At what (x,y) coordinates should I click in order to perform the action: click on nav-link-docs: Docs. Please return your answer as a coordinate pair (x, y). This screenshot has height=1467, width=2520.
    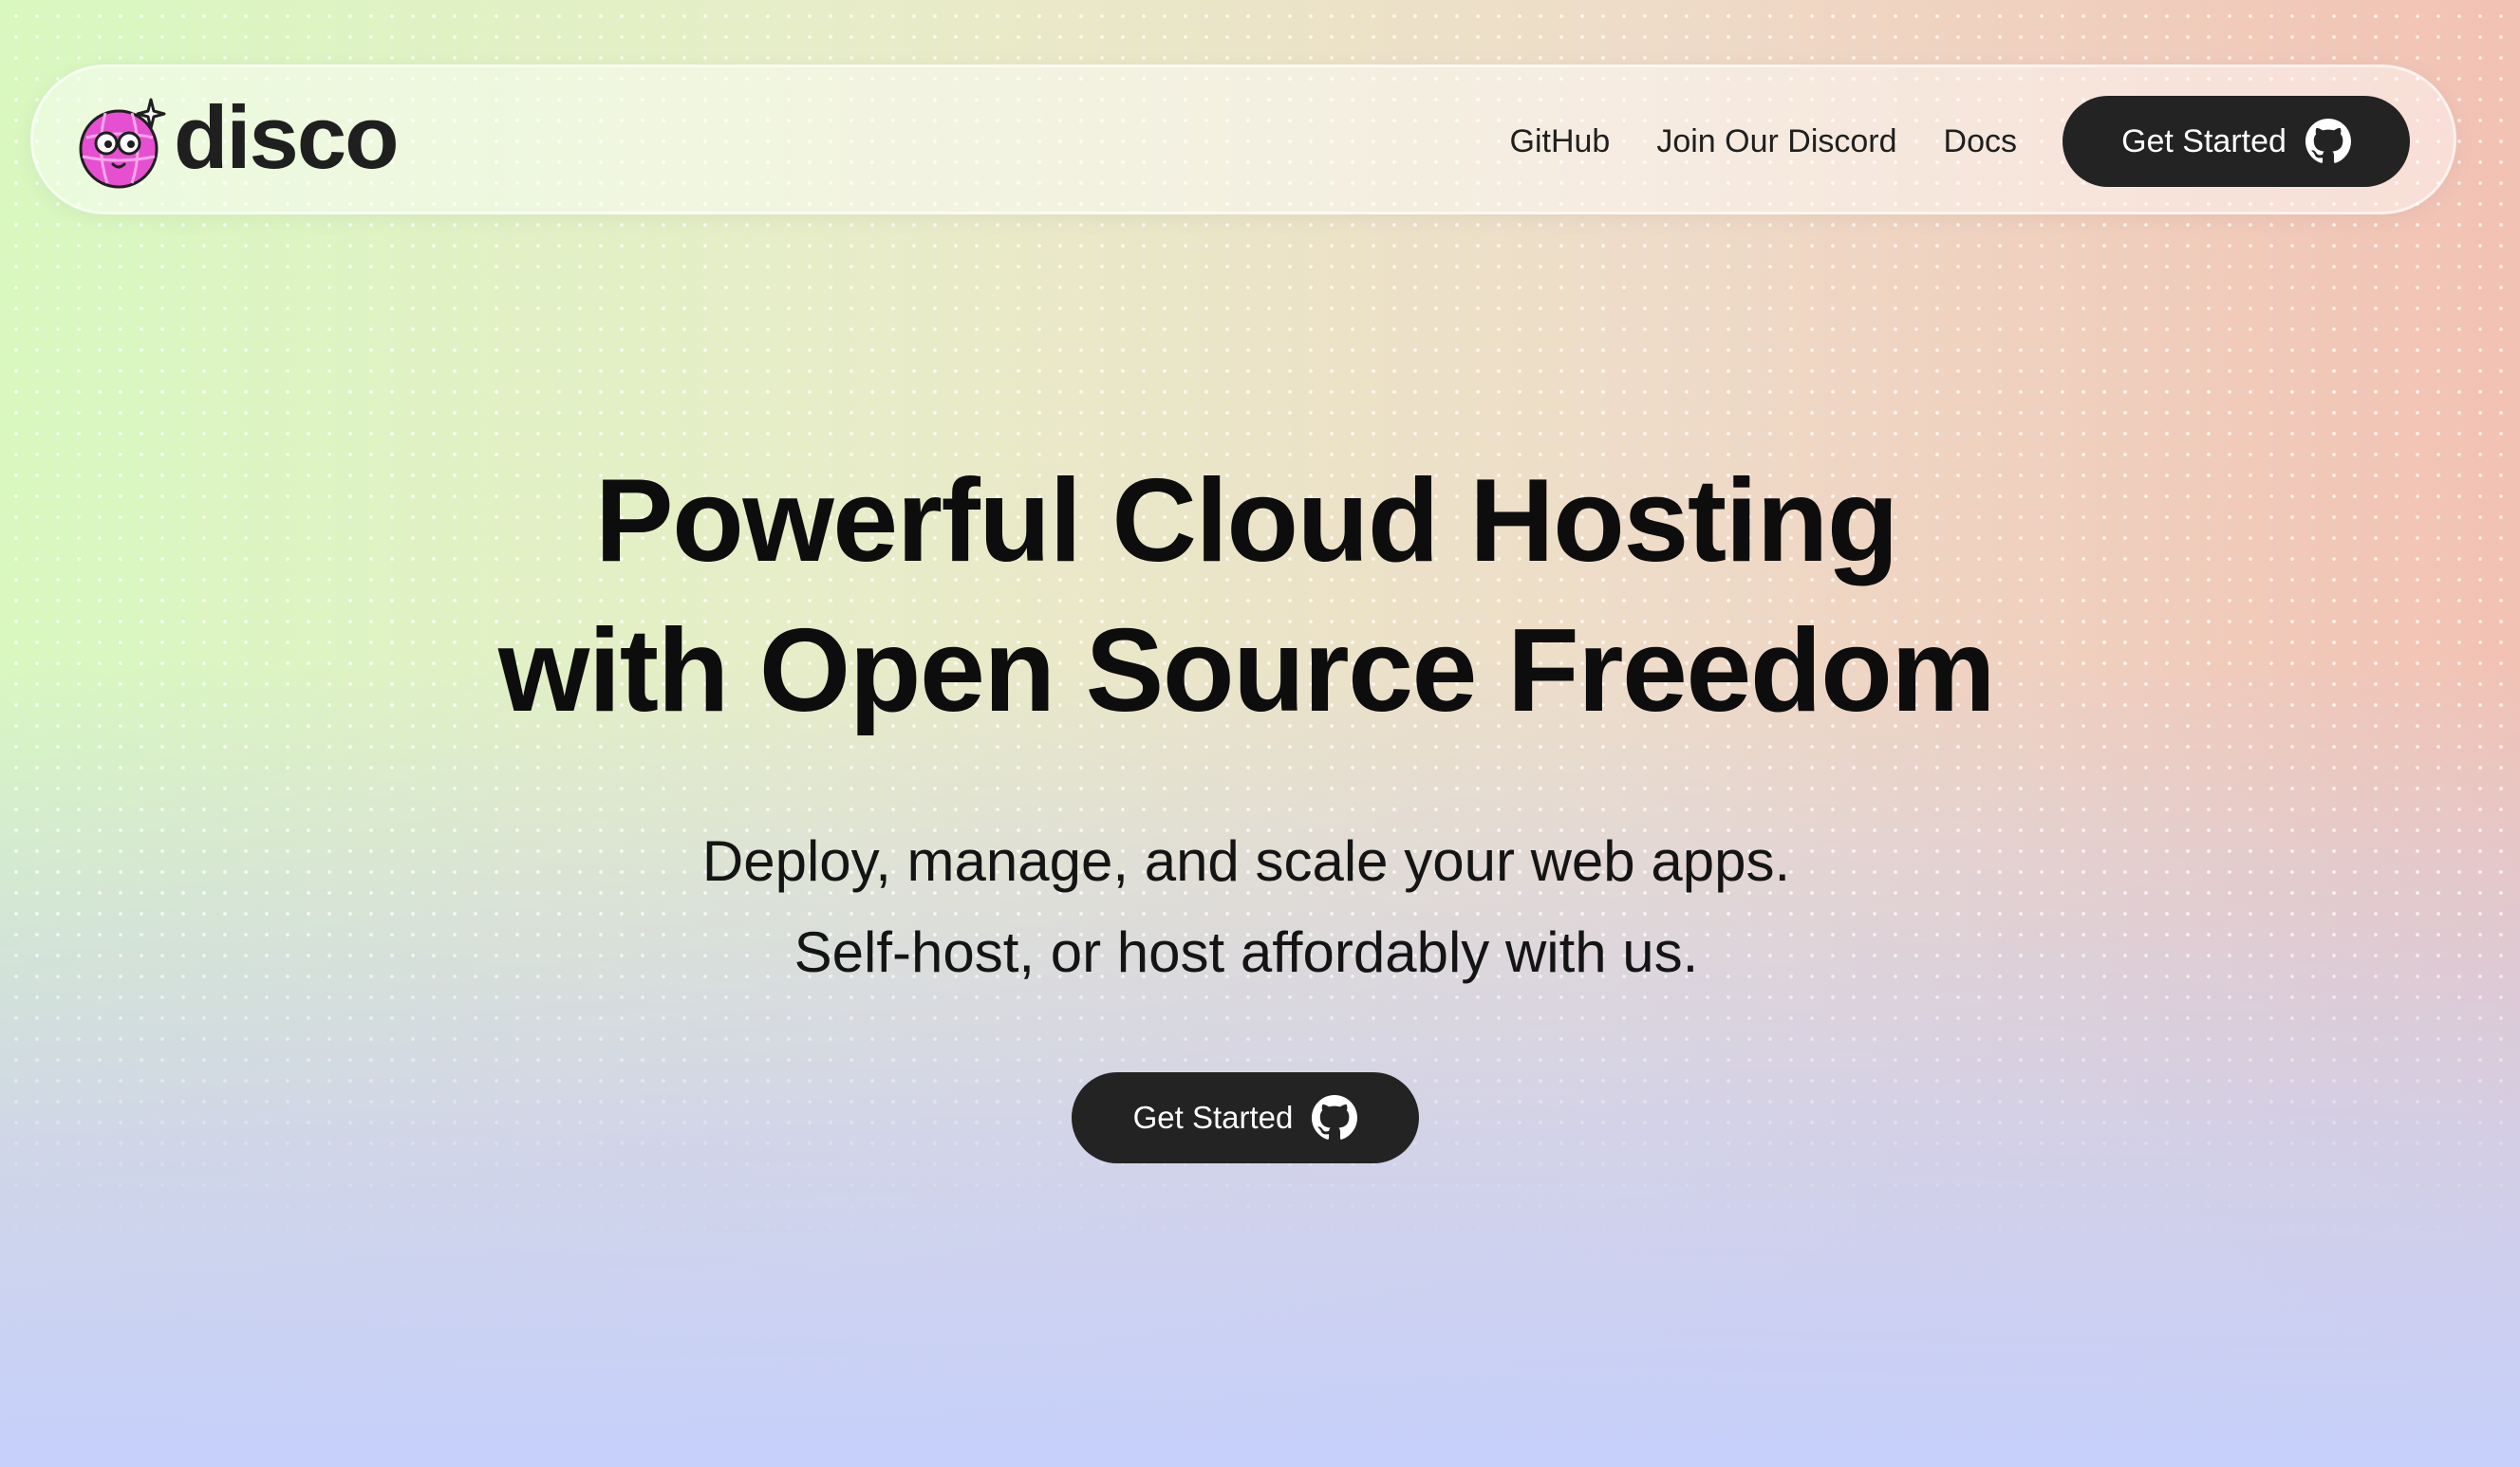
    Looking at the image, I should click on (1980, 141).